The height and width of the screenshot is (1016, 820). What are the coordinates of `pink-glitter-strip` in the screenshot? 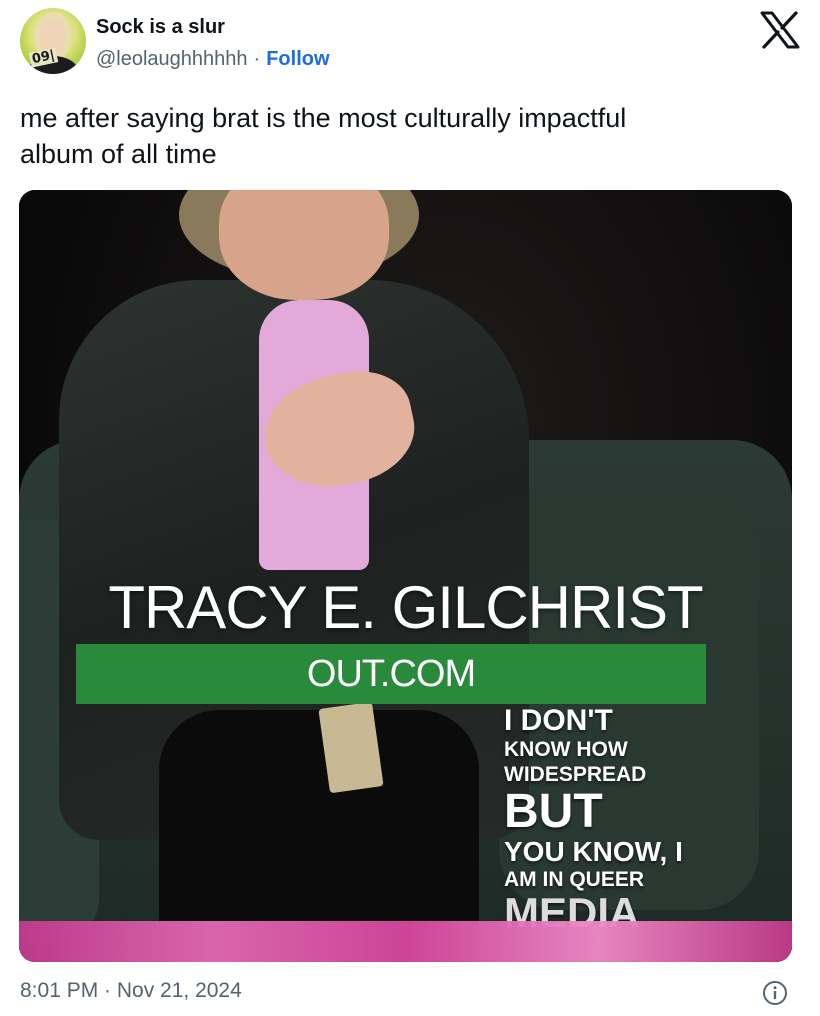 It's located at (405, 941).